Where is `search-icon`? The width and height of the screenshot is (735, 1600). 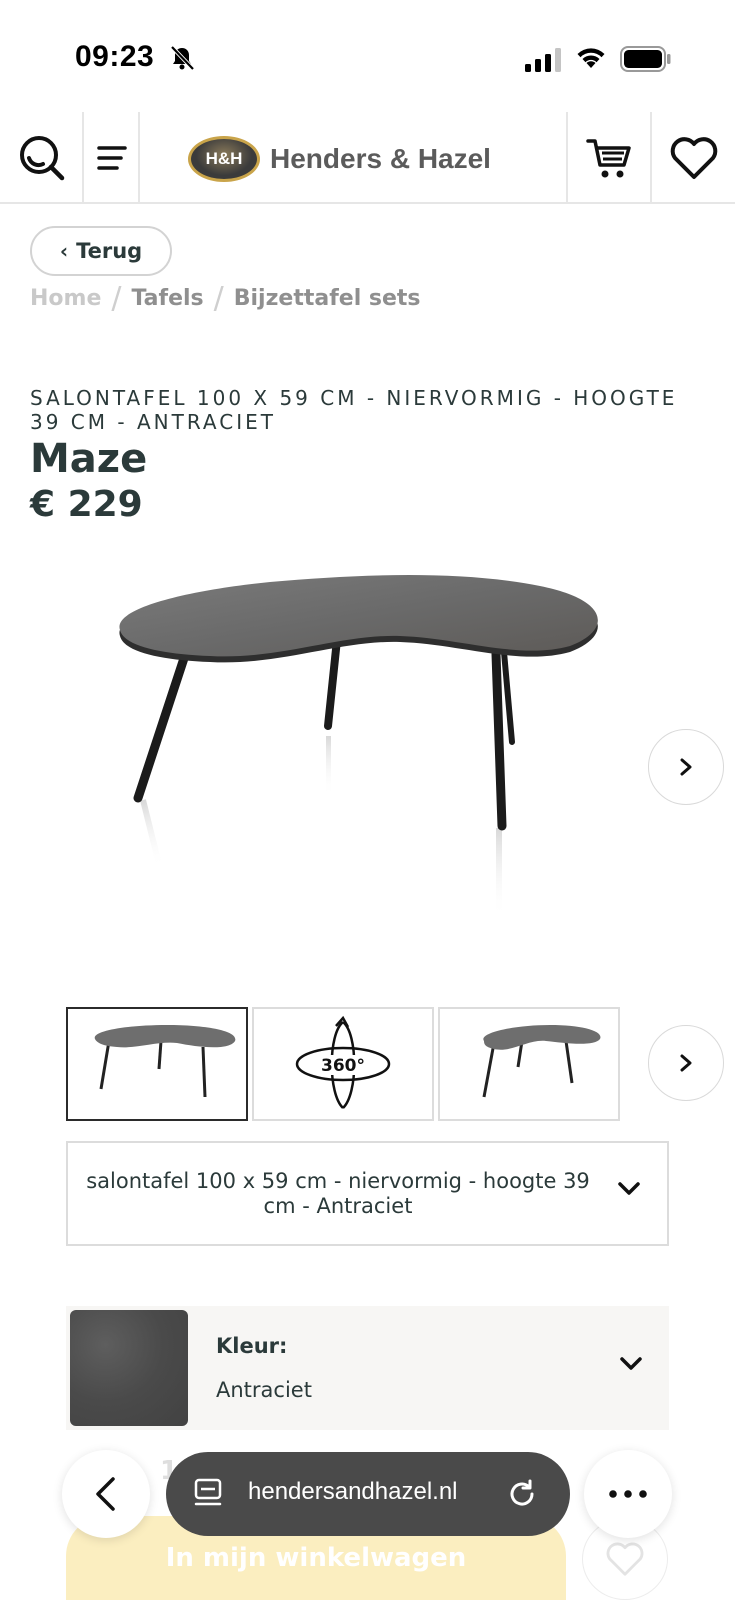 search-icon is located at coordinates (42, 158).